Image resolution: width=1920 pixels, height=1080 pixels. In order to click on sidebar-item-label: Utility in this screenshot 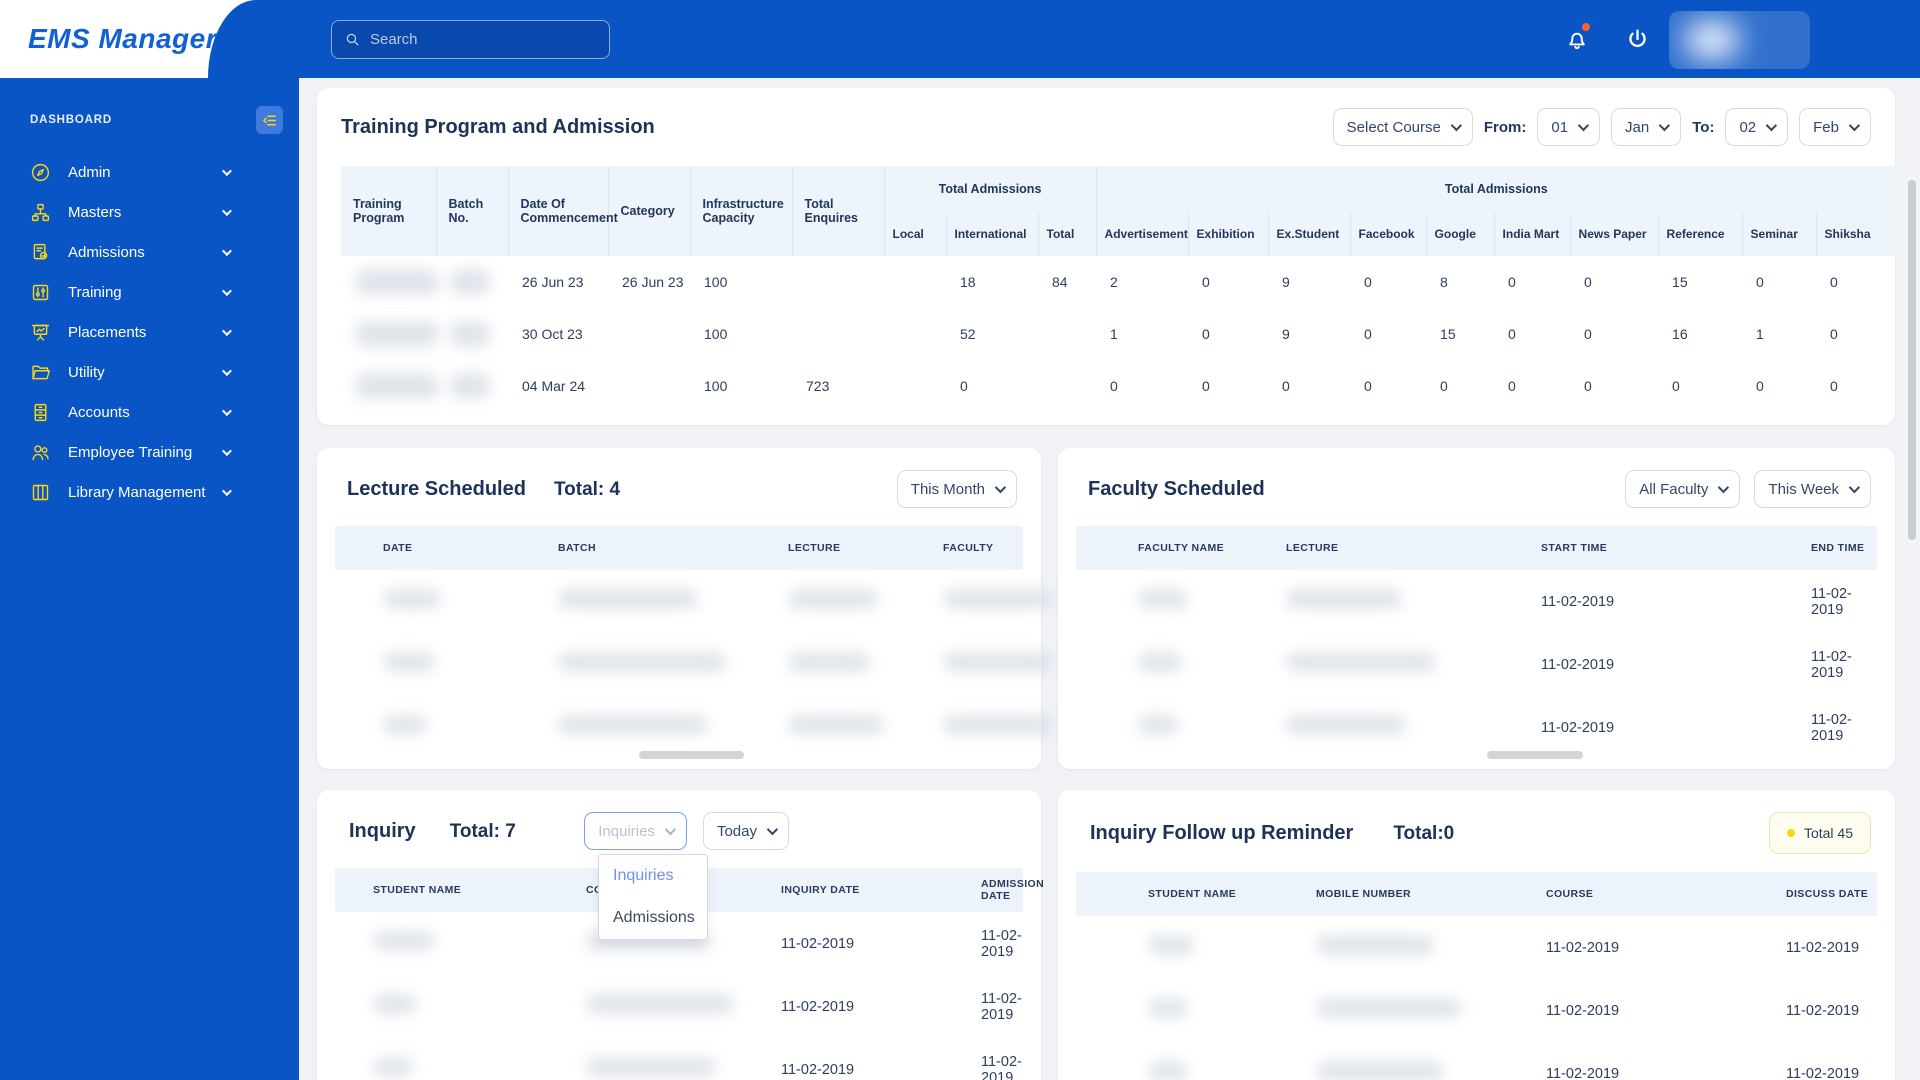, I will do `click(86, 372)`.